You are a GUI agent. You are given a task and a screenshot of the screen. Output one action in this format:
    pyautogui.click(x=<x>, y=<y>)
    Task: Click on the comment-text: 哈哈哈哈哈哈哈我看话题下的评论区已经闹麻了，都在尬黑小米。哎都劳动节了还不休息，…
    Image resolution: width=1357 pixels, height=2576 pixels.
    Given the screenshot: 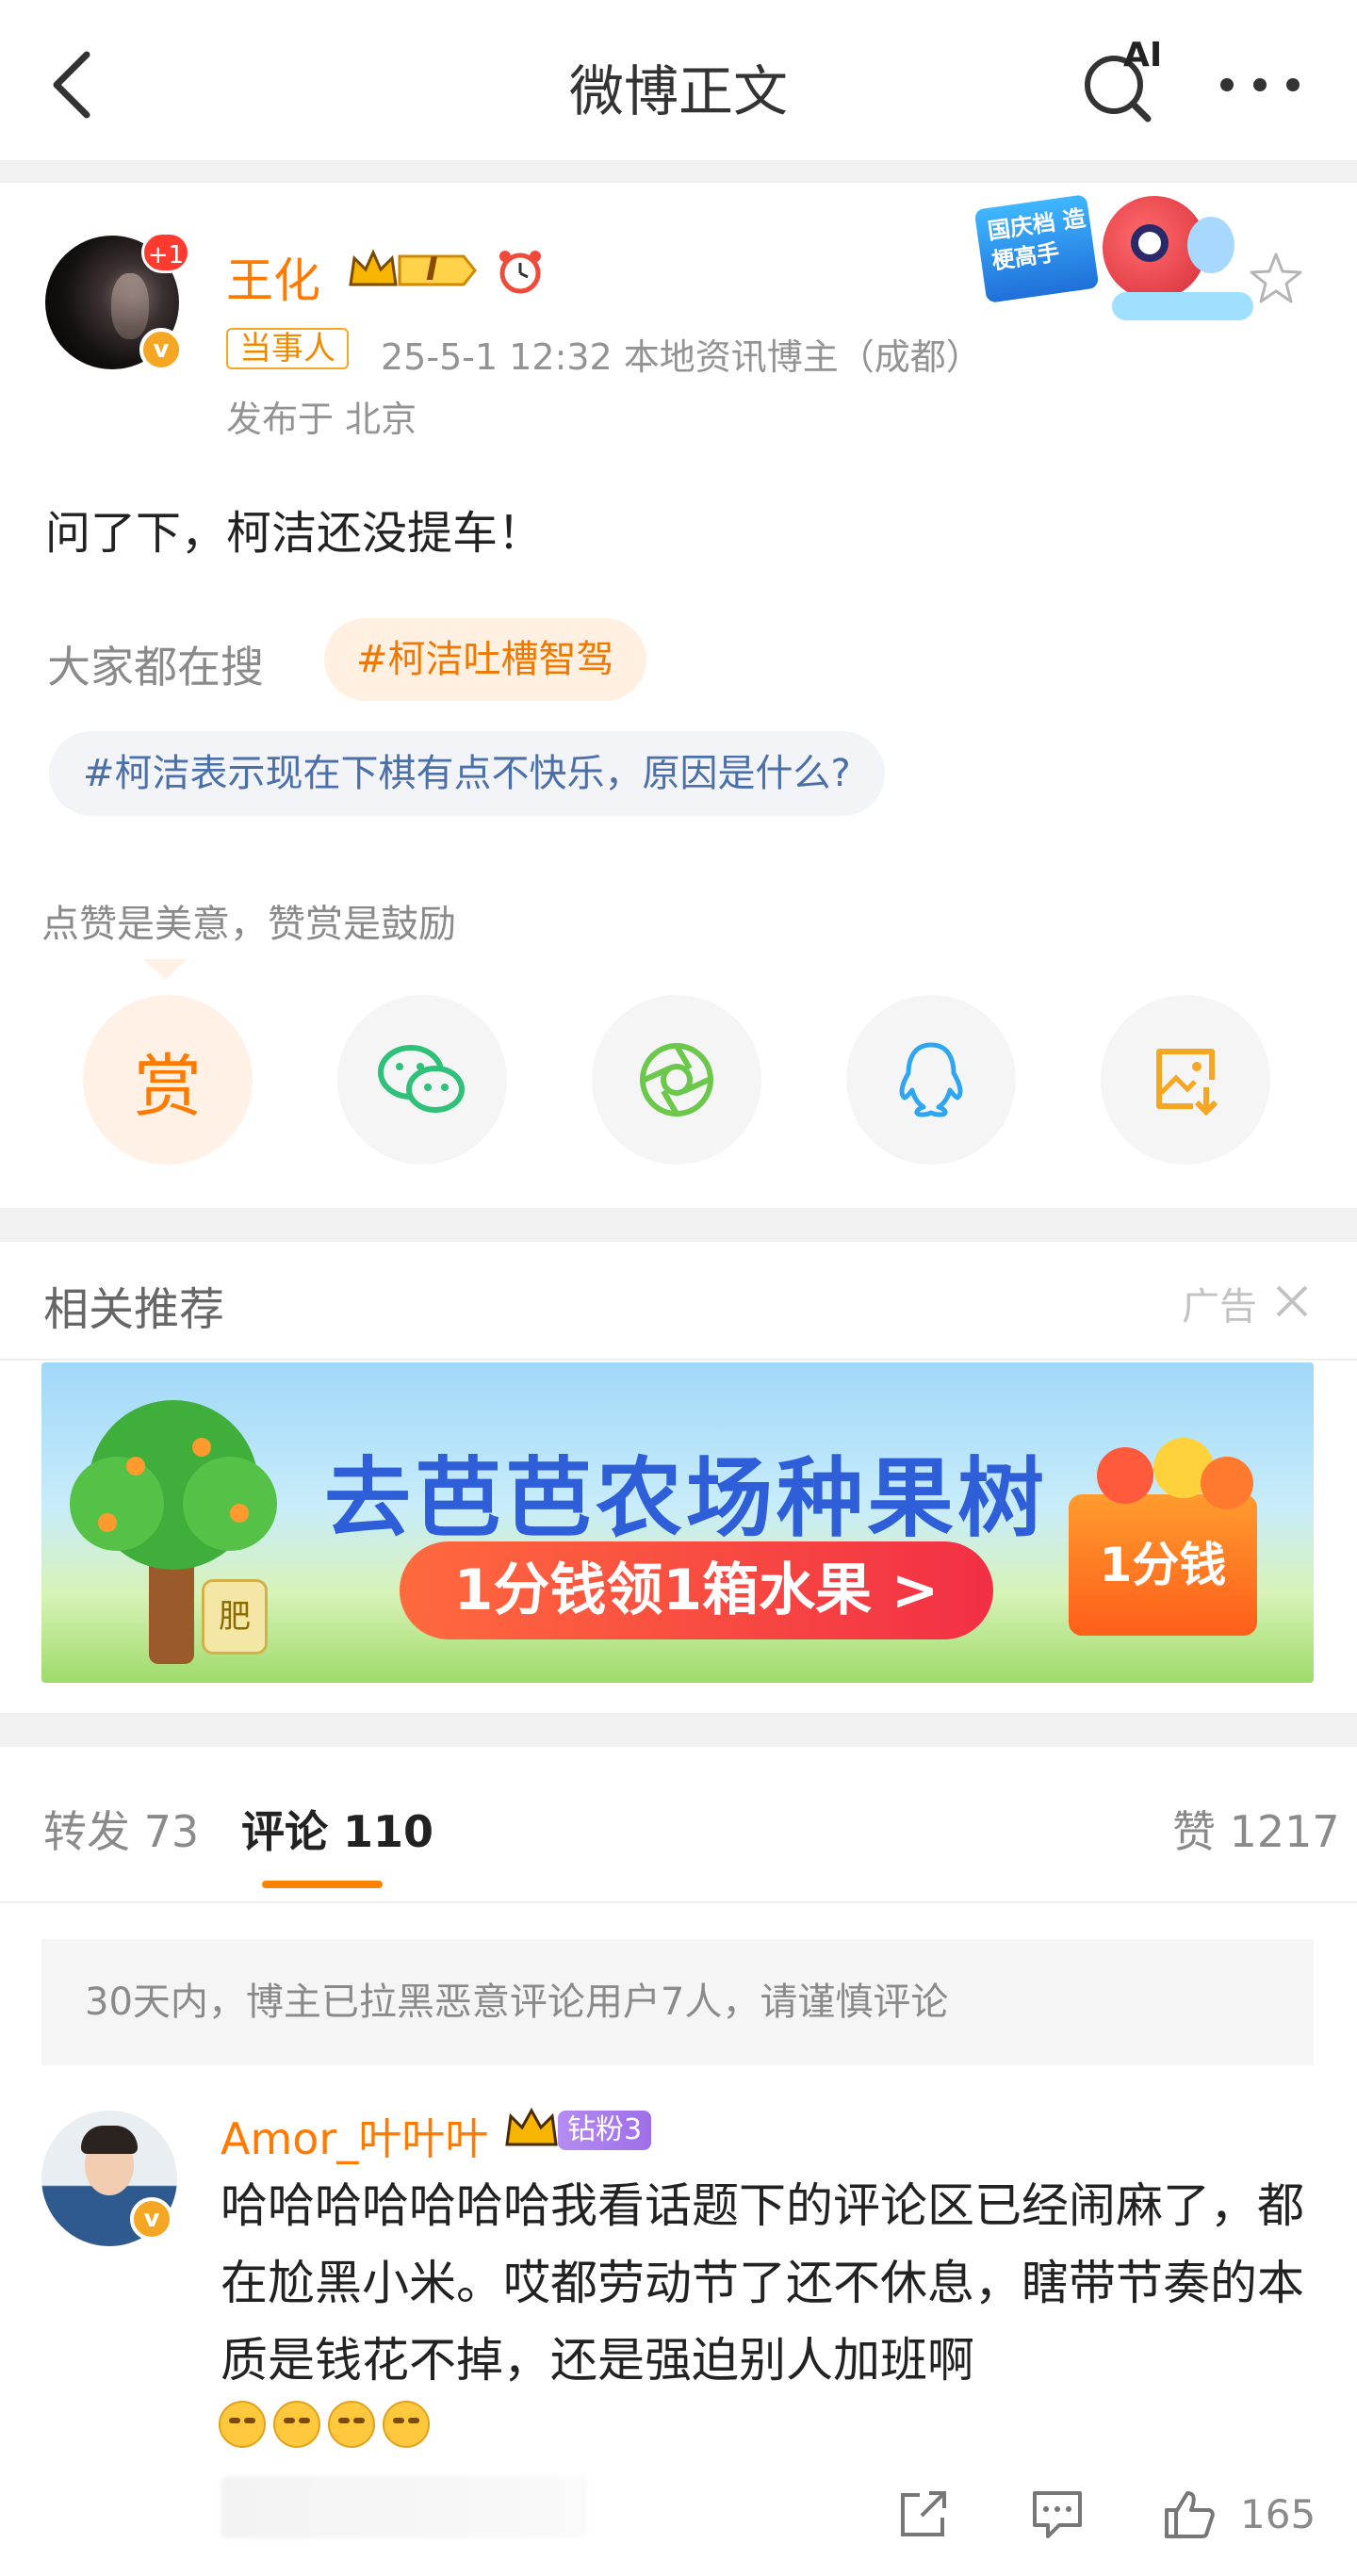 What is the action you would take?
    pyautogui.click(x=762, y=2283)
    